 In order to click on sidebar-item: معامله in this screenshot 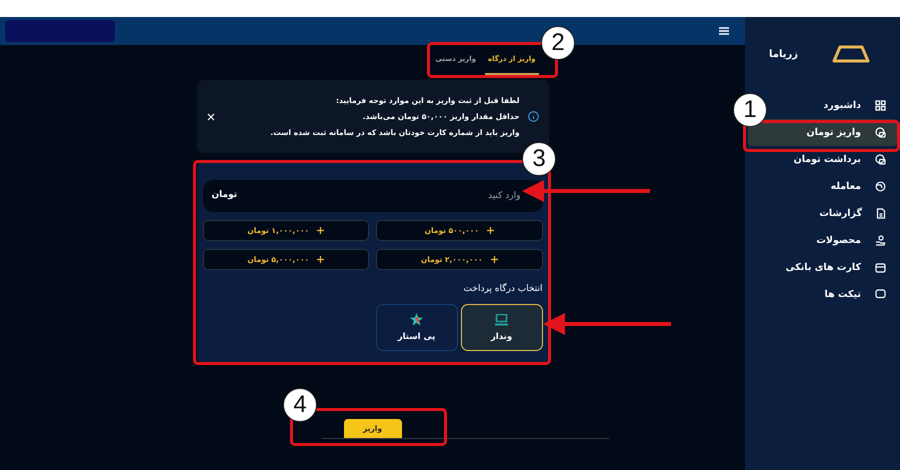, I will do `click(863, 186)`.